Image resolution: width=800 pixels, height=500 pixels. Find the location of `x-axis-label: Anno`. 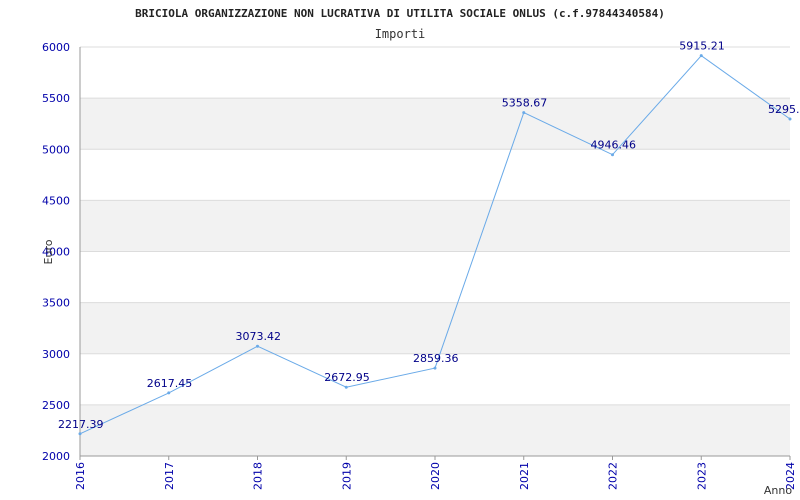

x-axis-label: Anno is located at coordinates (778, 490).